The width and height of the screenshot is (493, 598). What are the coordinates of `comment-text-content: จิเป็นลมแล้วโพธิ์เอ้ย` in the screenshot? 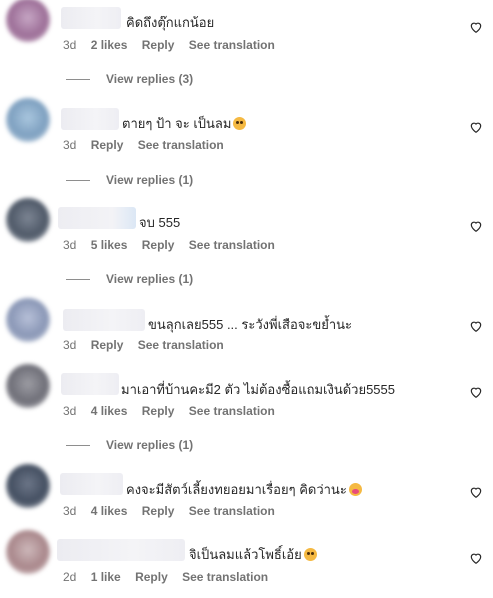 It's located at (245, 554).